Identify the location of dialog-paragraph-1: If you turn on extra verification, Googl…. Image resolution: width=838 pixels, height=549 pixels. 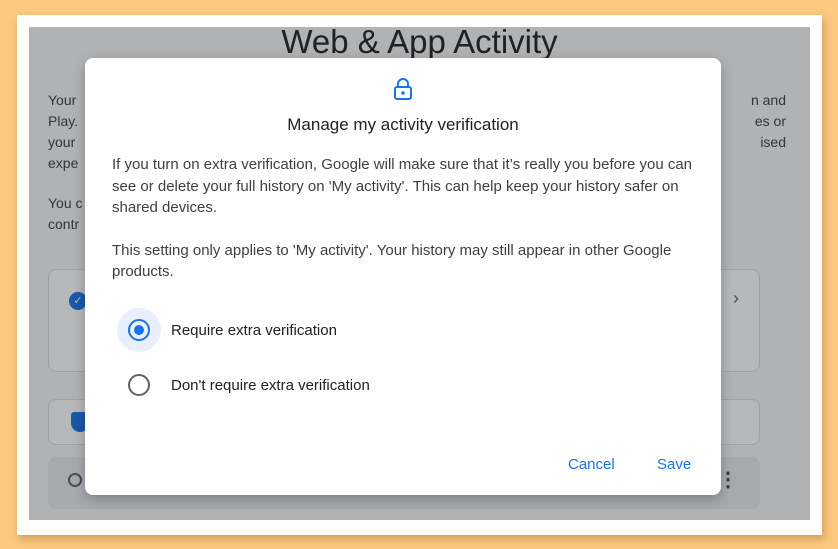
(402, 186).